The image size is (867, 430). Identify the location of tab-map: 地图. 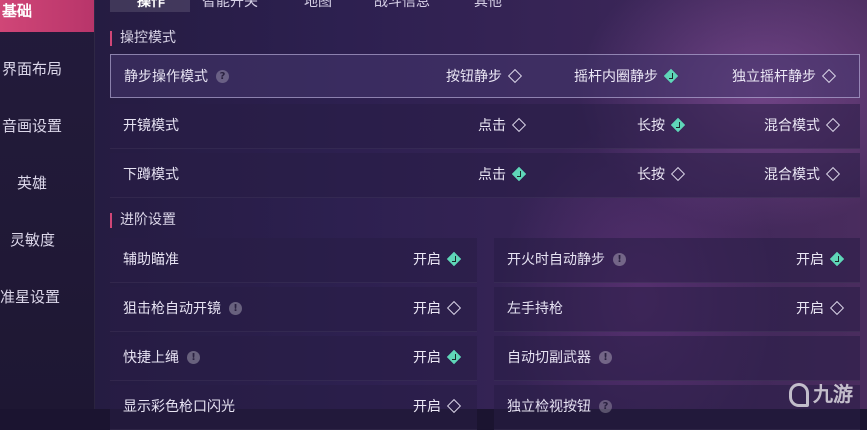
(318, 5).